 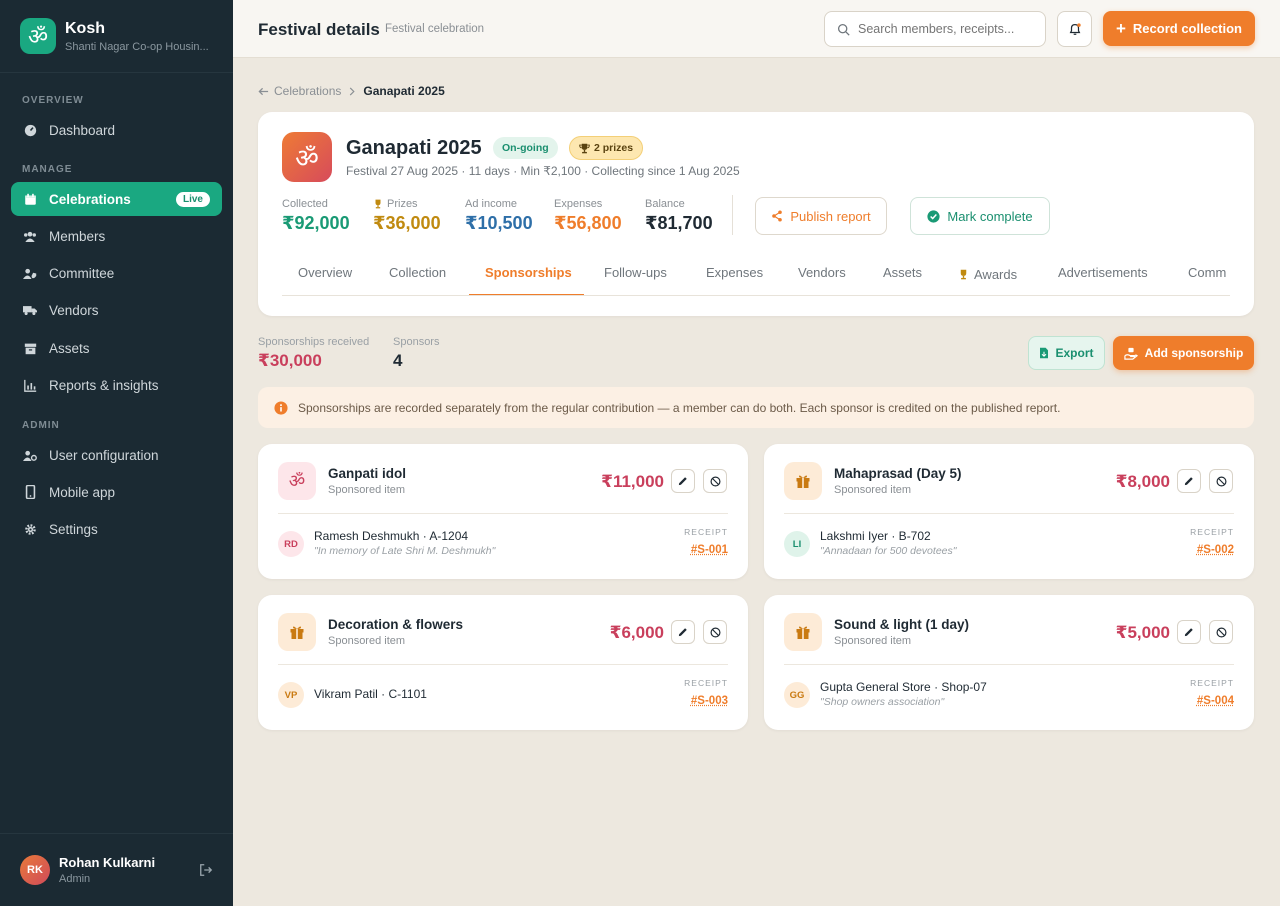 I want to click on tab-follow-ups: Follow-ups, so click(x=635, y=272).